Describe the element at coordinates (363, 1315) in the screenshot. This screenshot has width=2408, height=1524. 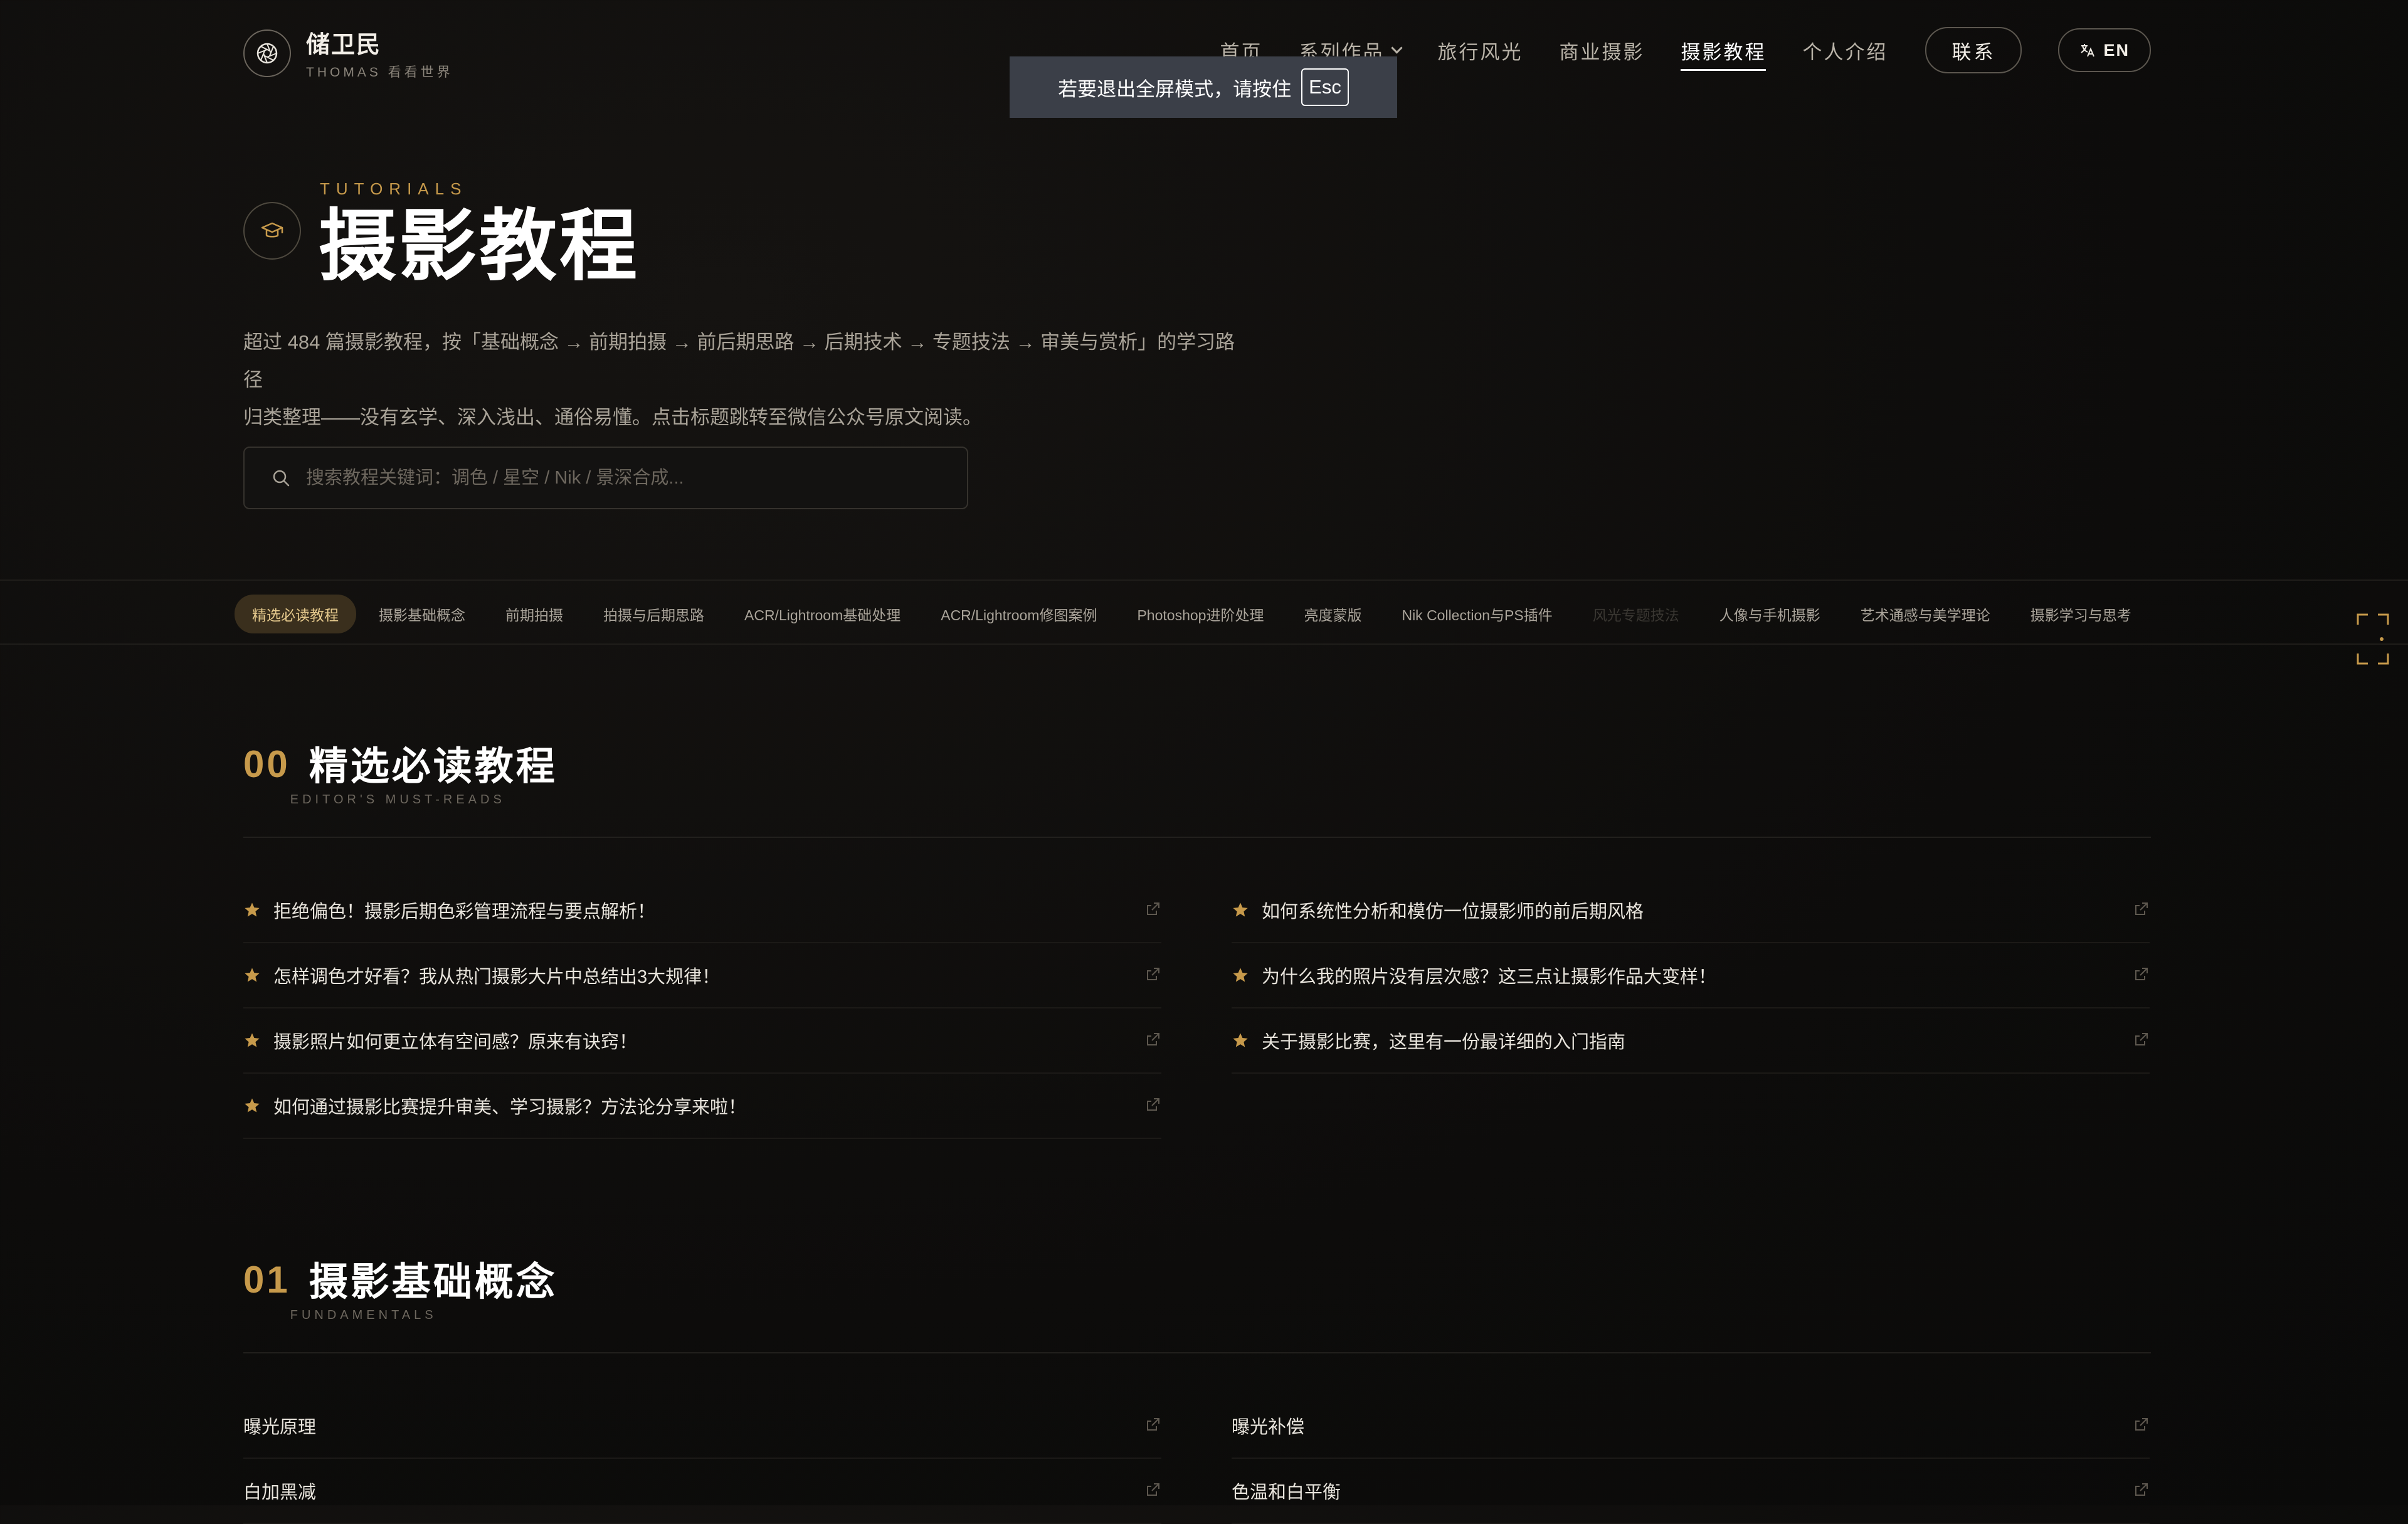
I see `section-subtitle: FUNDAMENTALS` at that location.